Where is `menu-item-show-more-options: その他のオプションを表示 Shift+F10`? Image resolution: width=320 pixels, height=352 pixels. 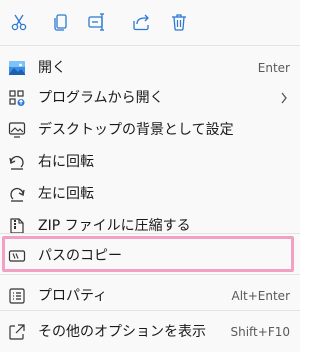
menu-item-show-more-options: その他のオプションを表示 Shift+F10 is located at coordinates (150, 332).